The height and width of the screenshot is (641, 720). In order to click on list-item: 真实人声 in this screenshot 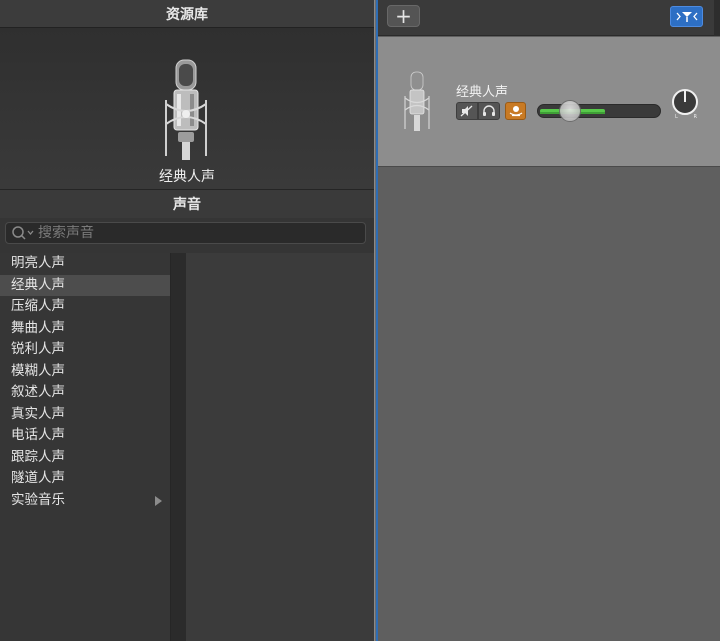, I will do `click(85, 415)`.